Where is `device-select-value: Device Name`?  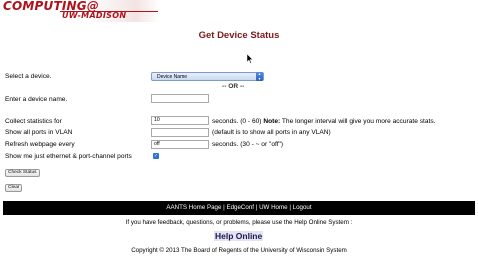 device-select-value: Device Name is located at coordinates (172, 77).